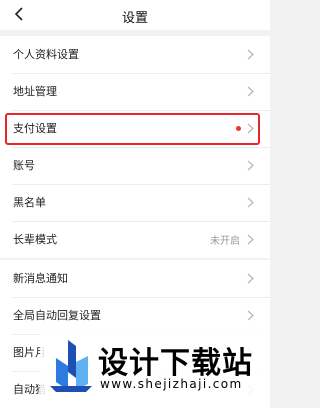 The width and height of the screenshot is (320, 408). Describe the element at coordinates (40, 278) in the screenshot. I see `row-label: 新消息通知` at that location.